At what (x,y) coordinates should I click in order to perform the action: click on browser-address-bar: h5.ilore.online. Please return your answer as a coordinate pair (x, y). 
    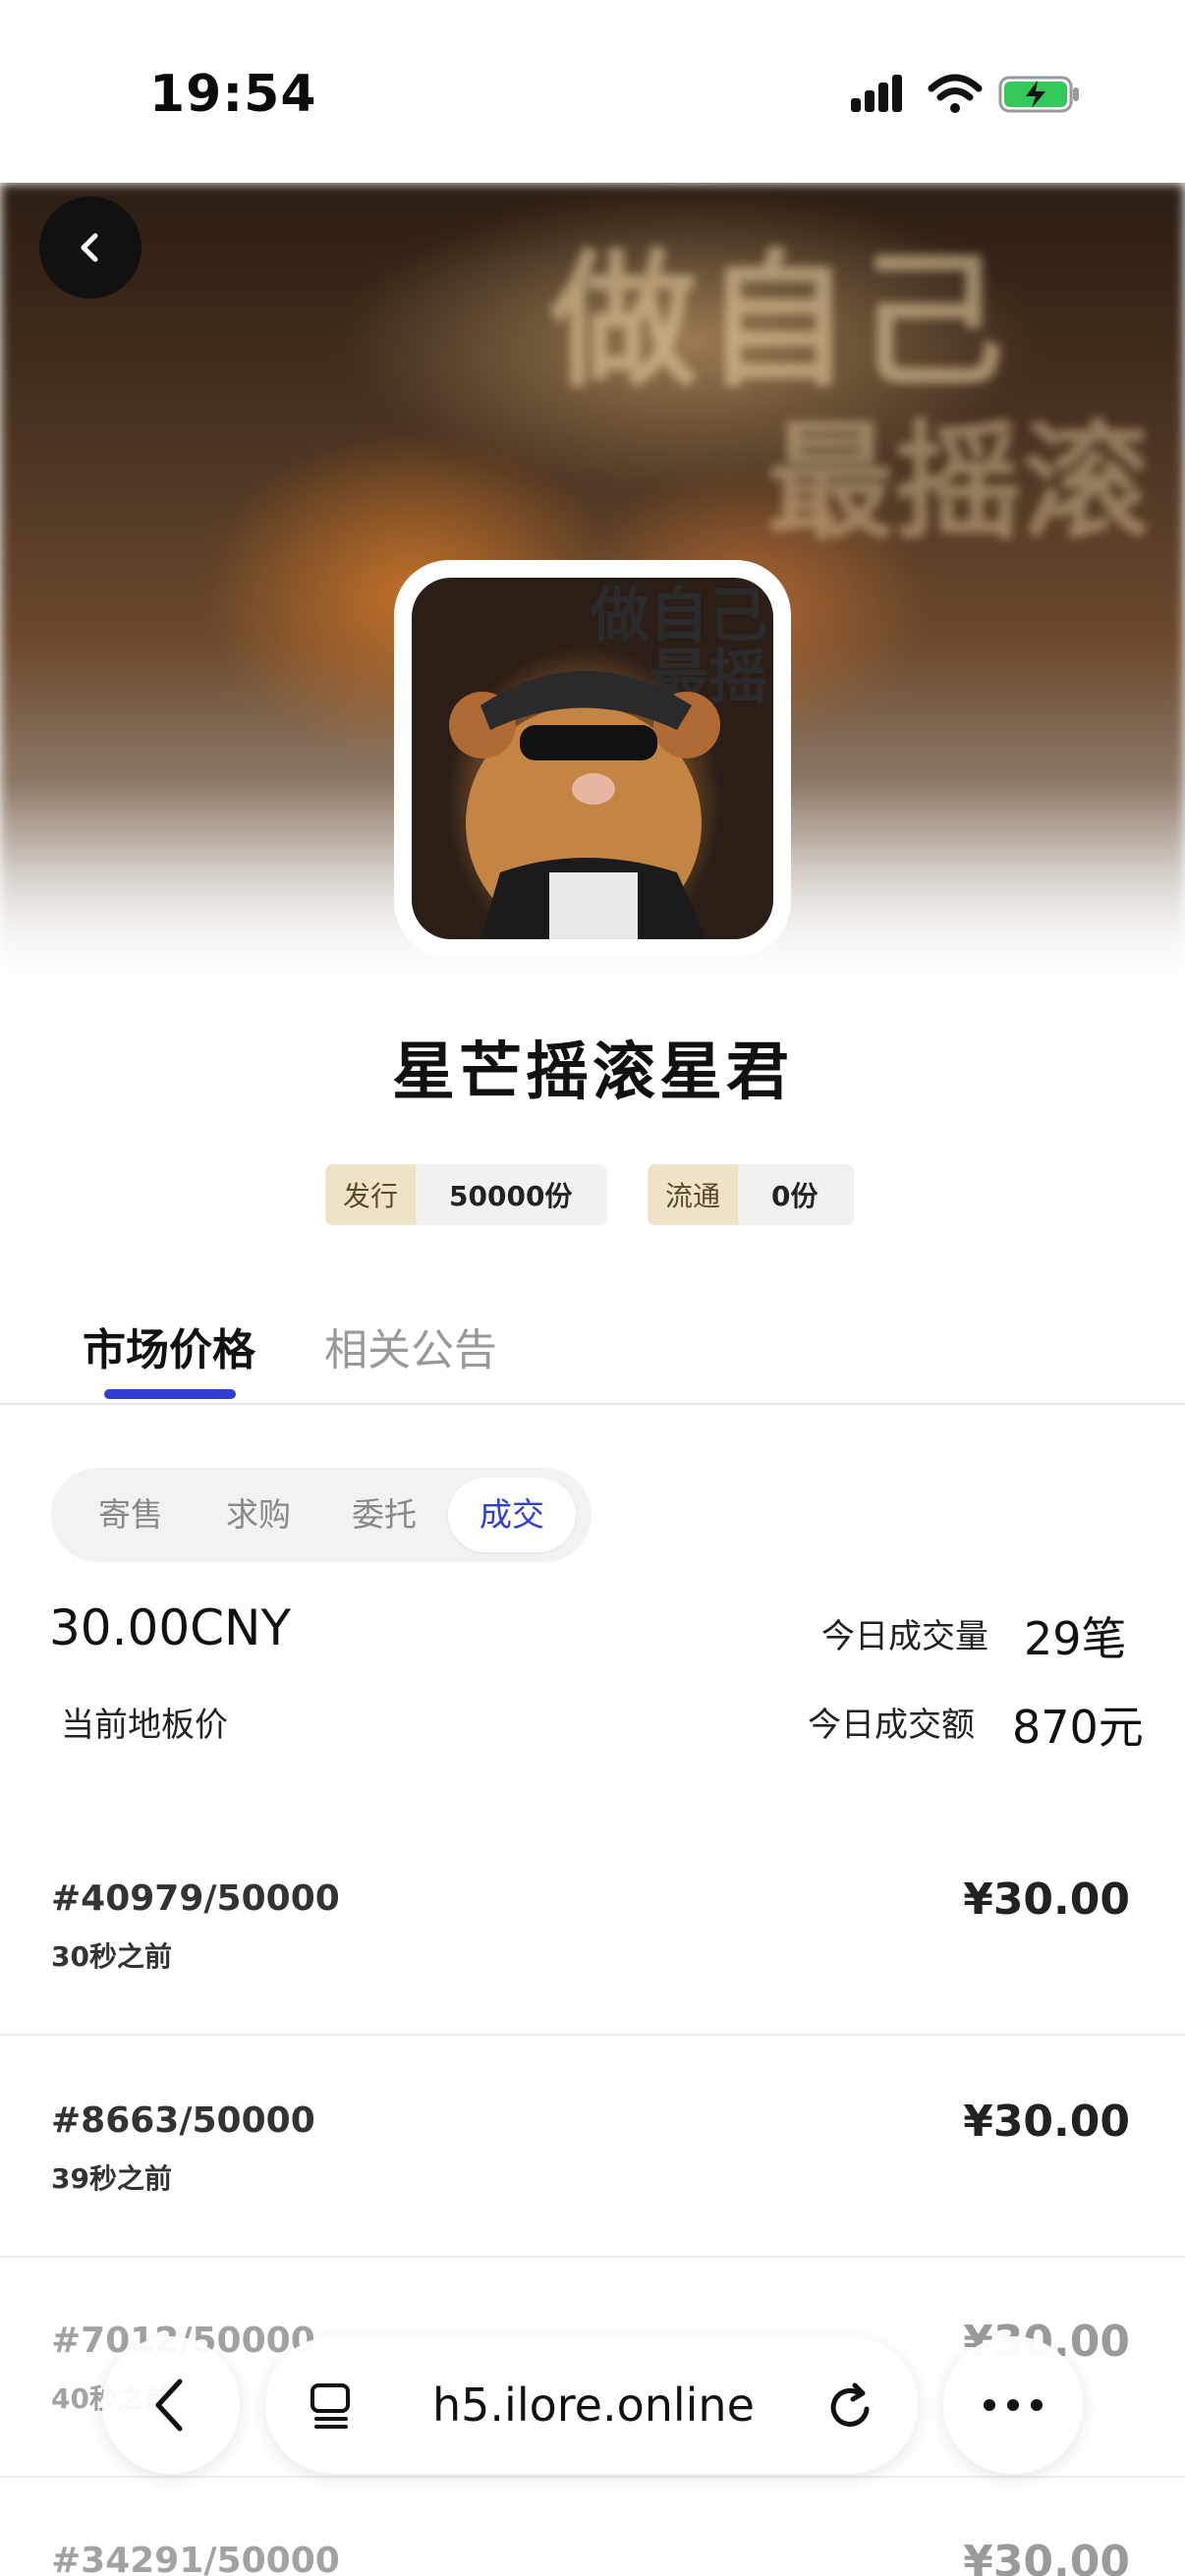
    Looking at the image, I should click on (592, 2405).